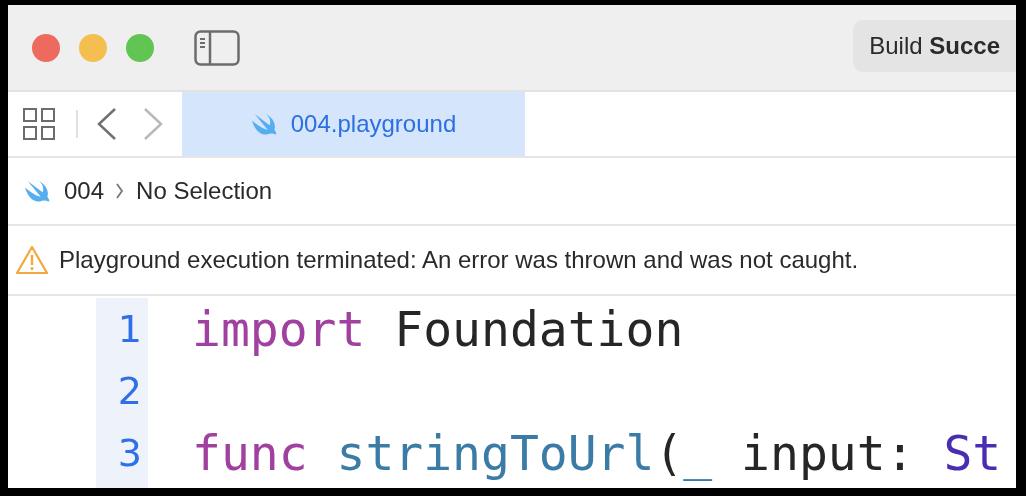  I want to click on minimize-button, so click(93, 47).